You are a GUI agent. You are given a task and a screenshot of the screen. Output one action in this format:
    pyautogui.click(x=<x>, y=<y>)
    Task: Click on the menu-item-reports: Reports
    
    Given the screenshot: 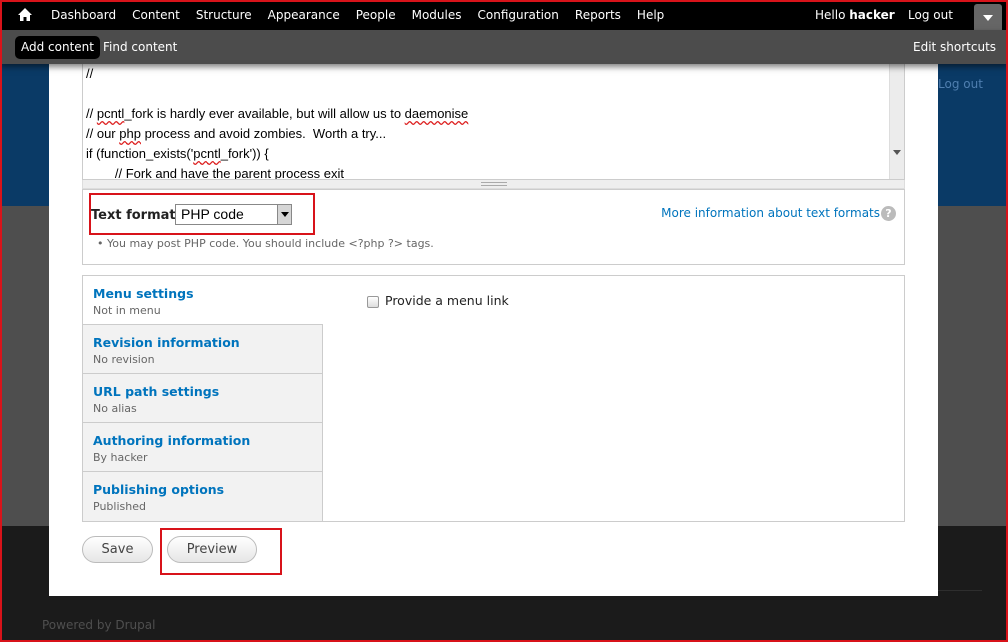 What is the action you would take?
    pyautogui.click(x=598, y=15)
    